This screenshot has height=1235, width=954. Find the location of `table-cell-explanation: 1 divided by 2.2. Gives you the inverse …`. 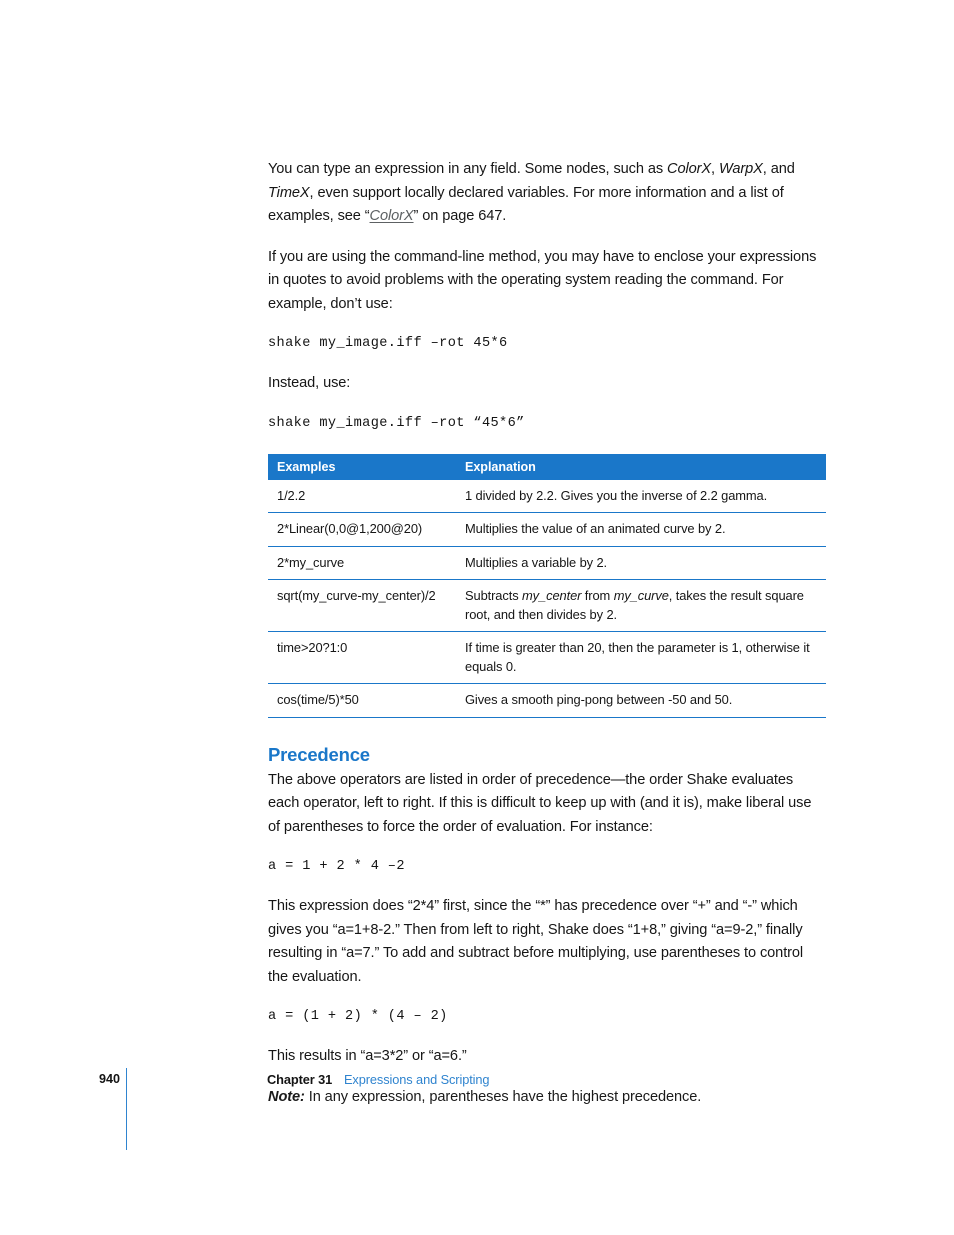

table-cell-explanation: 1 divided by 2.2. Gives you the inverse … is located at coordinates (641, 496).